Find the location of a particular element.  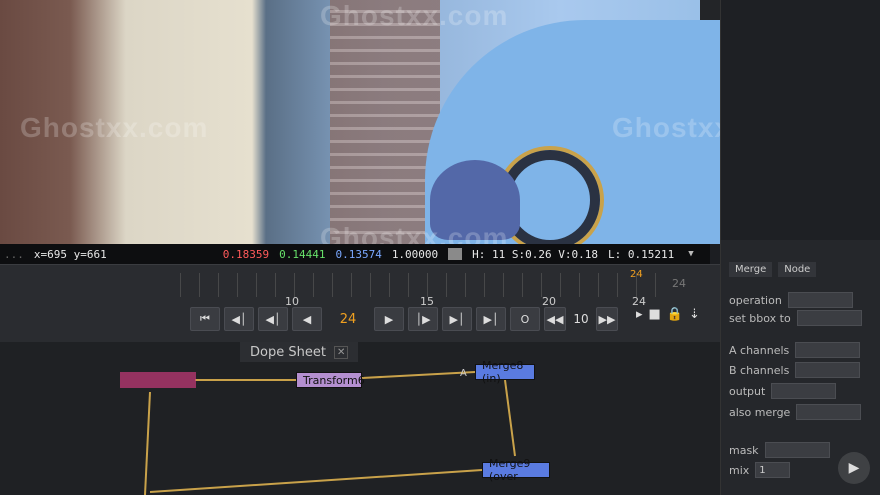

a-channels-field is located at coordinates (828, 350).